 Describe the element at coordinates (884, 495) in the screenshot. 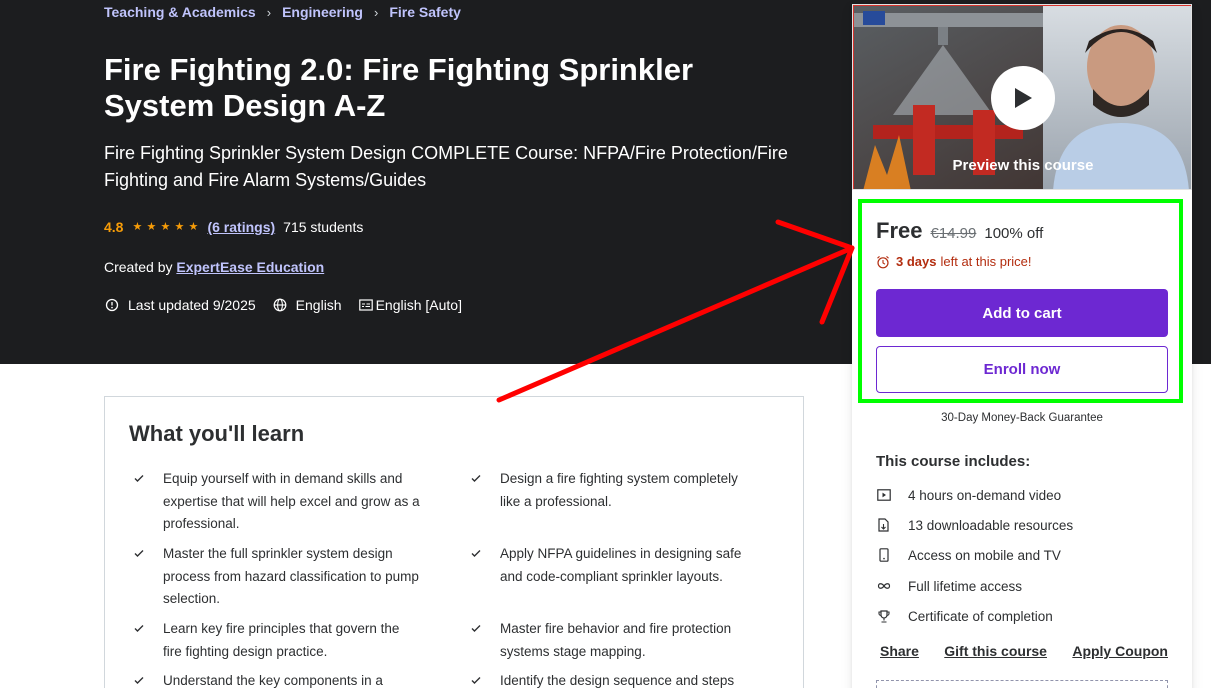

I see `video-icon` at that location.